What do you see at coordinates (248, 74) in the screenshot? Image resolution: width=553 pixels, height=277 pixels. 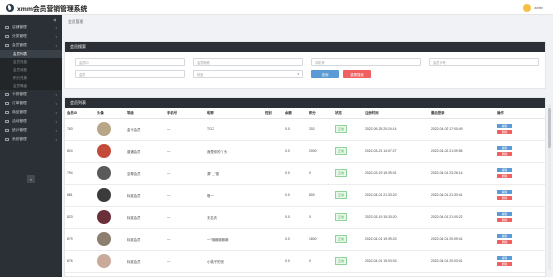 I see `status-select: 状态 ▾` at bounding box center [248, 74].